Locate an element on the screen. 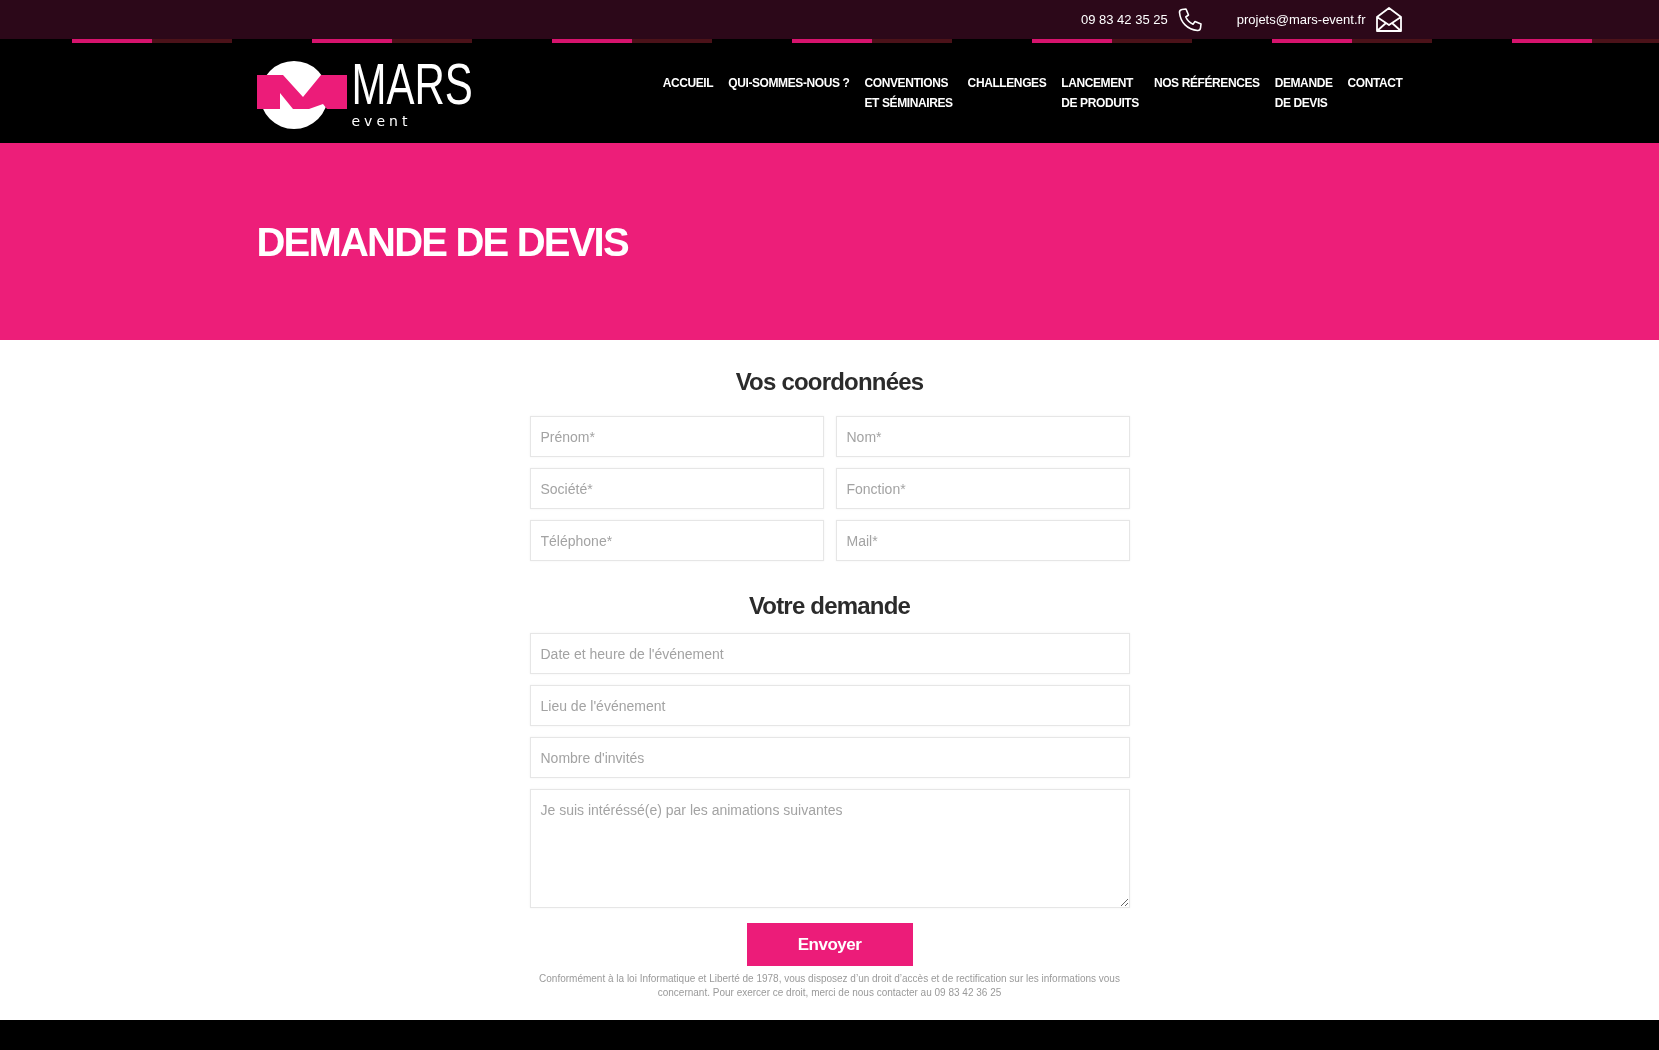 This screenshot has height=1050, width=1659. input-field: Téléphone* is located at coordinates (676, 540).